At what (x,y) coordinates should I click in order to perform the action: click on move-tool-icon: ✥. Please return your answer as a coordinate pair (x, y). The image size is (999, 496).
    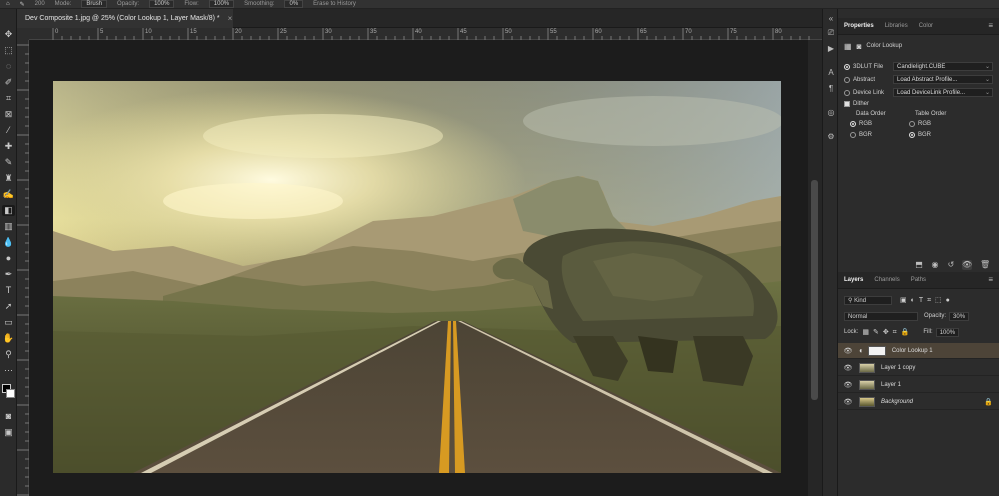
    Looking at the image, I should click on (8, 34).